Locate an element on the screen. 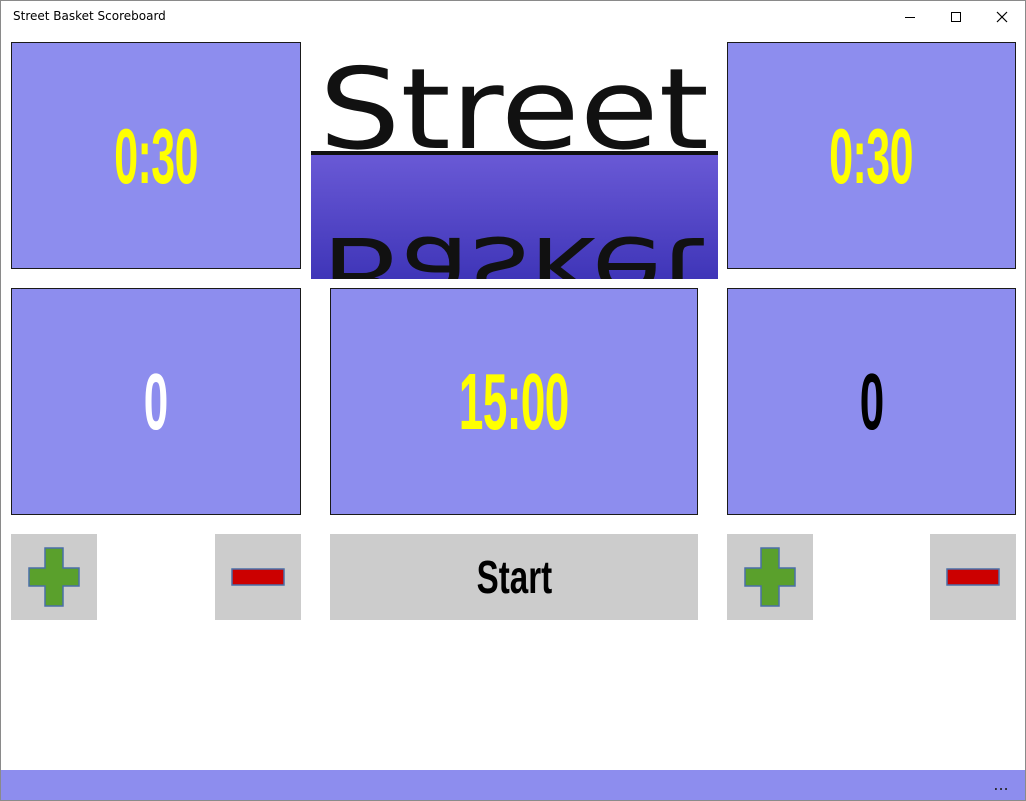  maximize-icon is located at coordinates (956, 16).